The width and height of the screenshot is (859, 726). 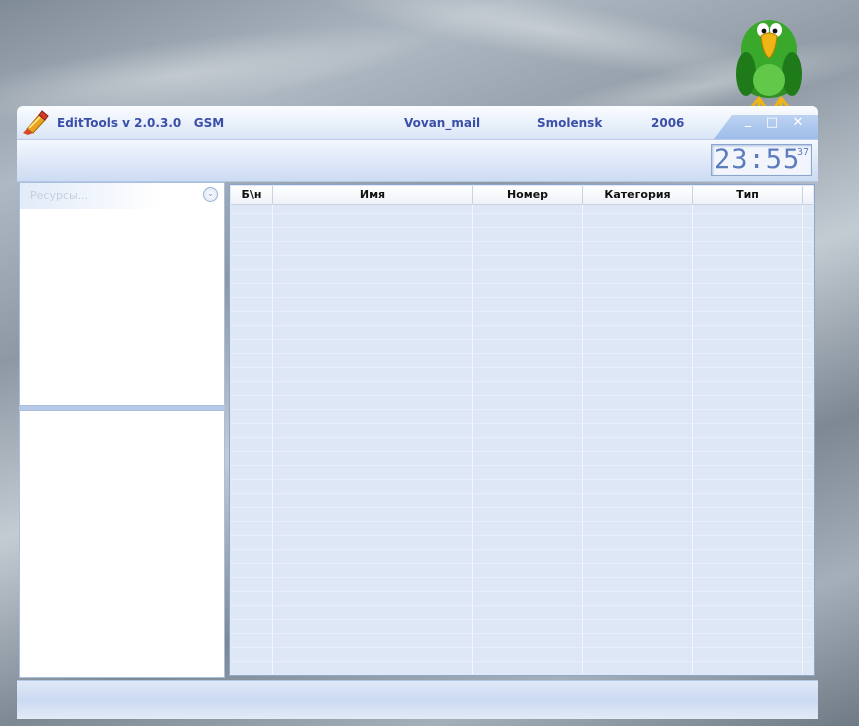 I want to click on maximize-icon: □, so click(x=772, y=123).